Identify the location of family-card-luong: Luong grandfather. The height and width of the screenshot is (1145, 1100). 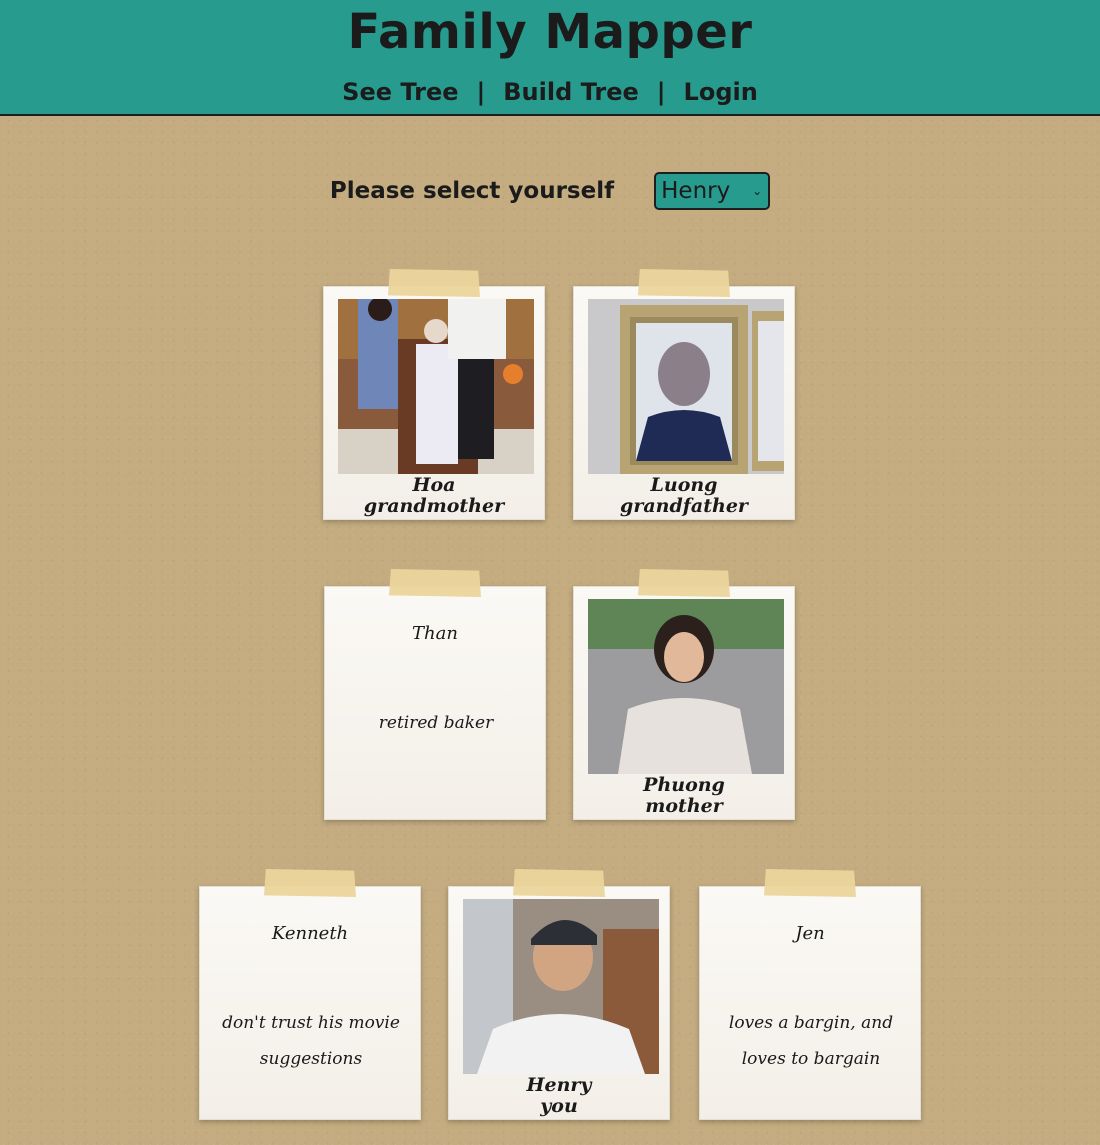
(684, 394).